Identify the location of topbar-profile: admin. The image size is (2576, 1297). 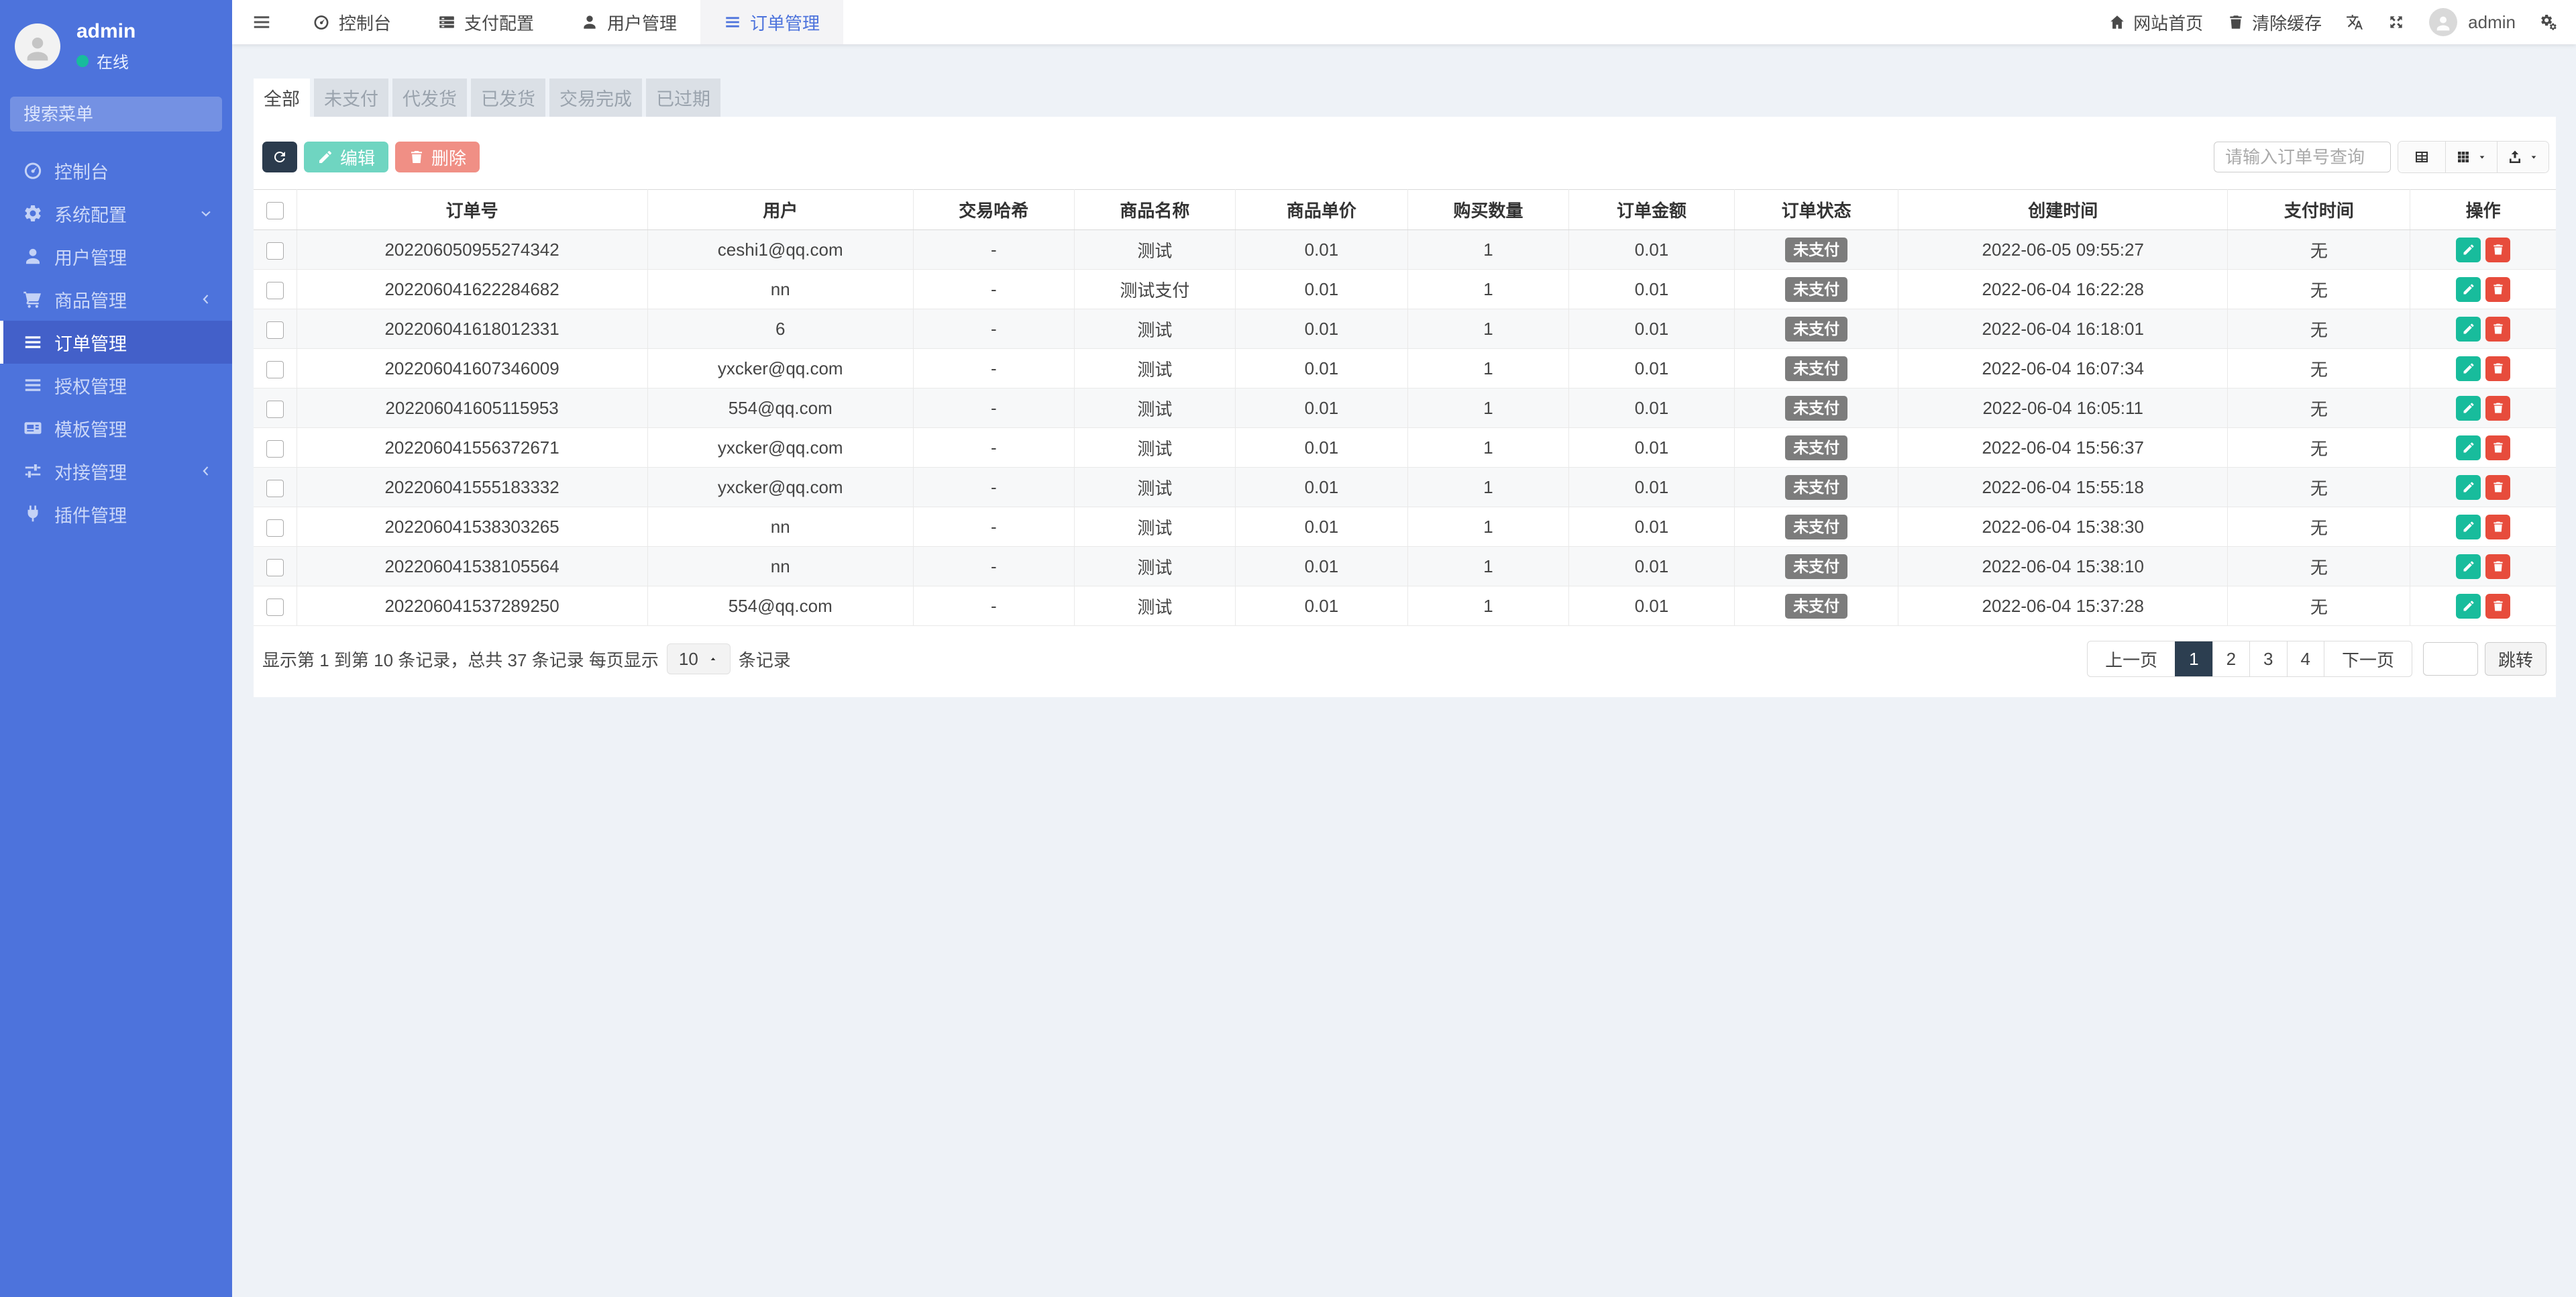
(2472, 22).